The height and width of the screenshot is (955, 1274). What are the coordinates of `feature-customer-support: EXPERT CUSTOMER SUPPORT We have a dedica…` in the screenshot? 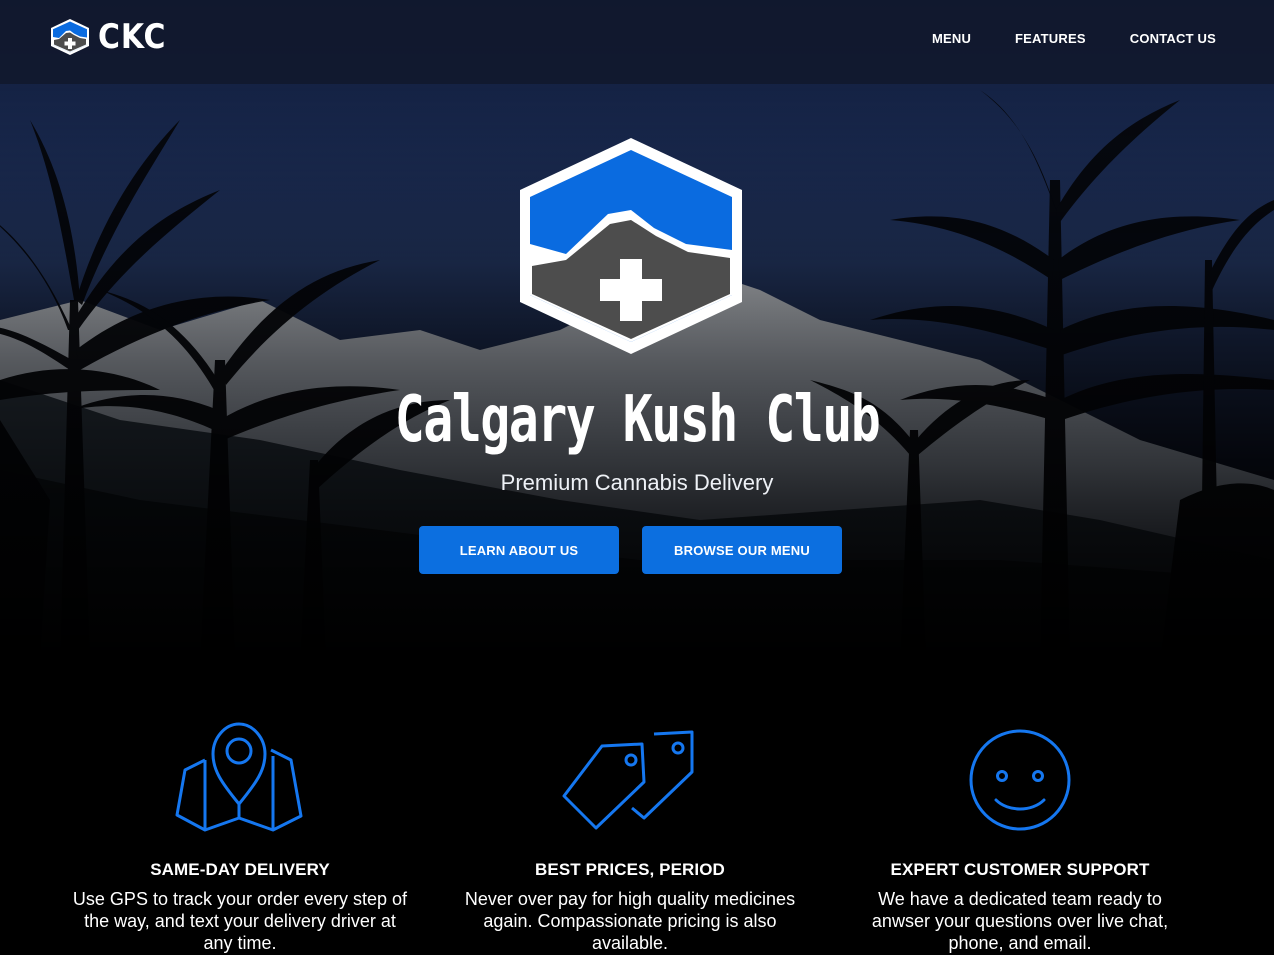 It's located at (1020, 837).